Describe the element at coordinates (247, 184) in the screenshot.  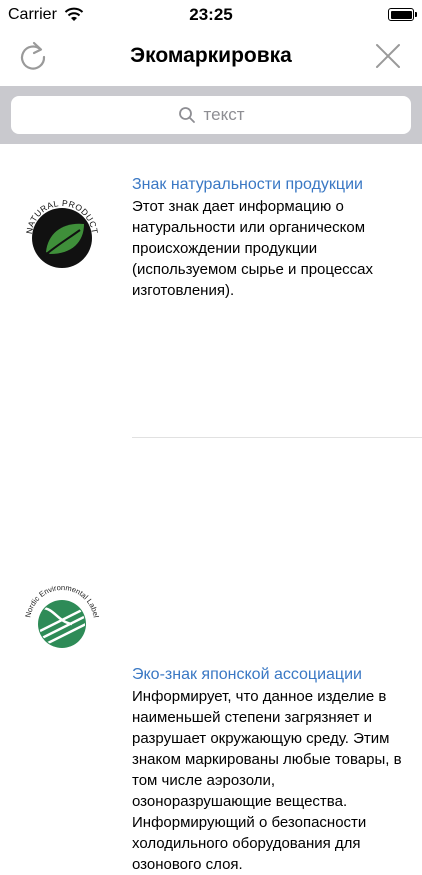
I see `item-title: Знак натуральности продукции` at that location.